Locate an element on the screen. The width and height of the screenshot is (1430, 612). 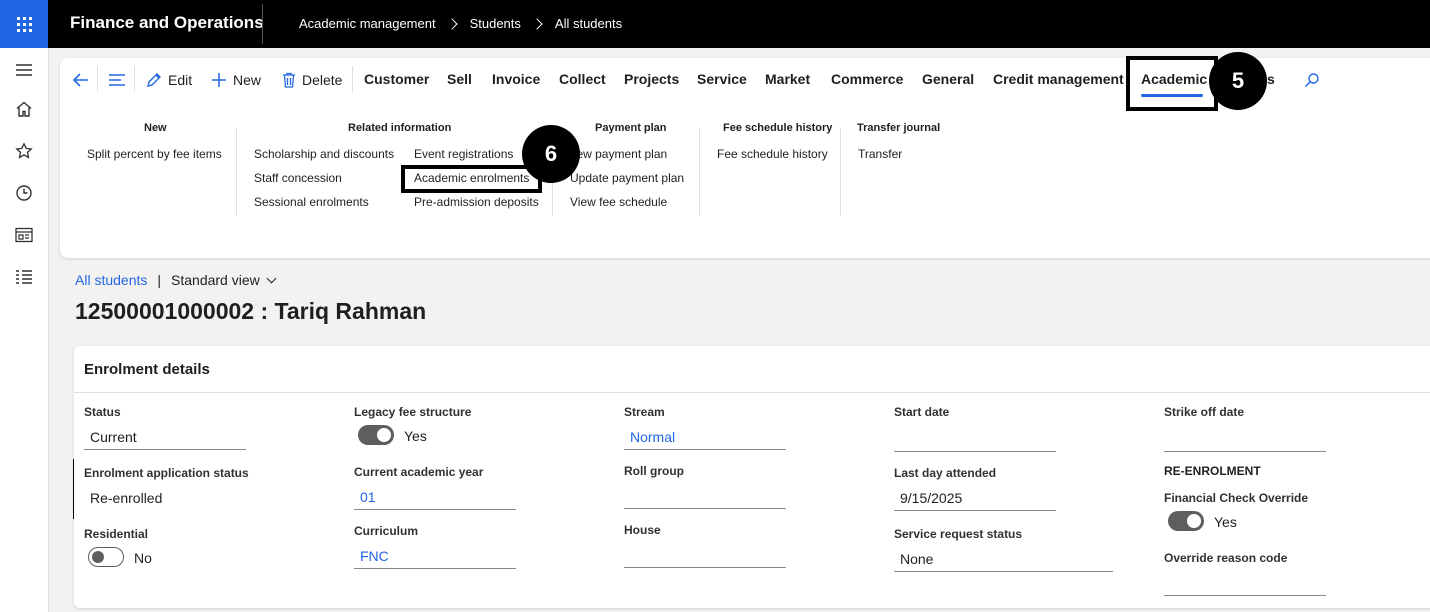
breadcrumb-item: Students is located at coordinates (495, 23).